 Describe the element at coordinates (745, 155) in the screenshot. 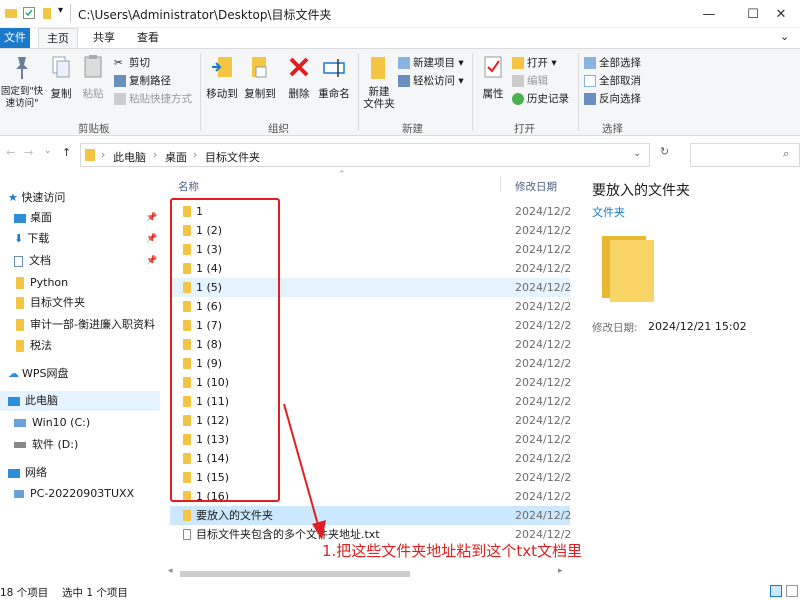

I see `search-box: ⌕` at that location.